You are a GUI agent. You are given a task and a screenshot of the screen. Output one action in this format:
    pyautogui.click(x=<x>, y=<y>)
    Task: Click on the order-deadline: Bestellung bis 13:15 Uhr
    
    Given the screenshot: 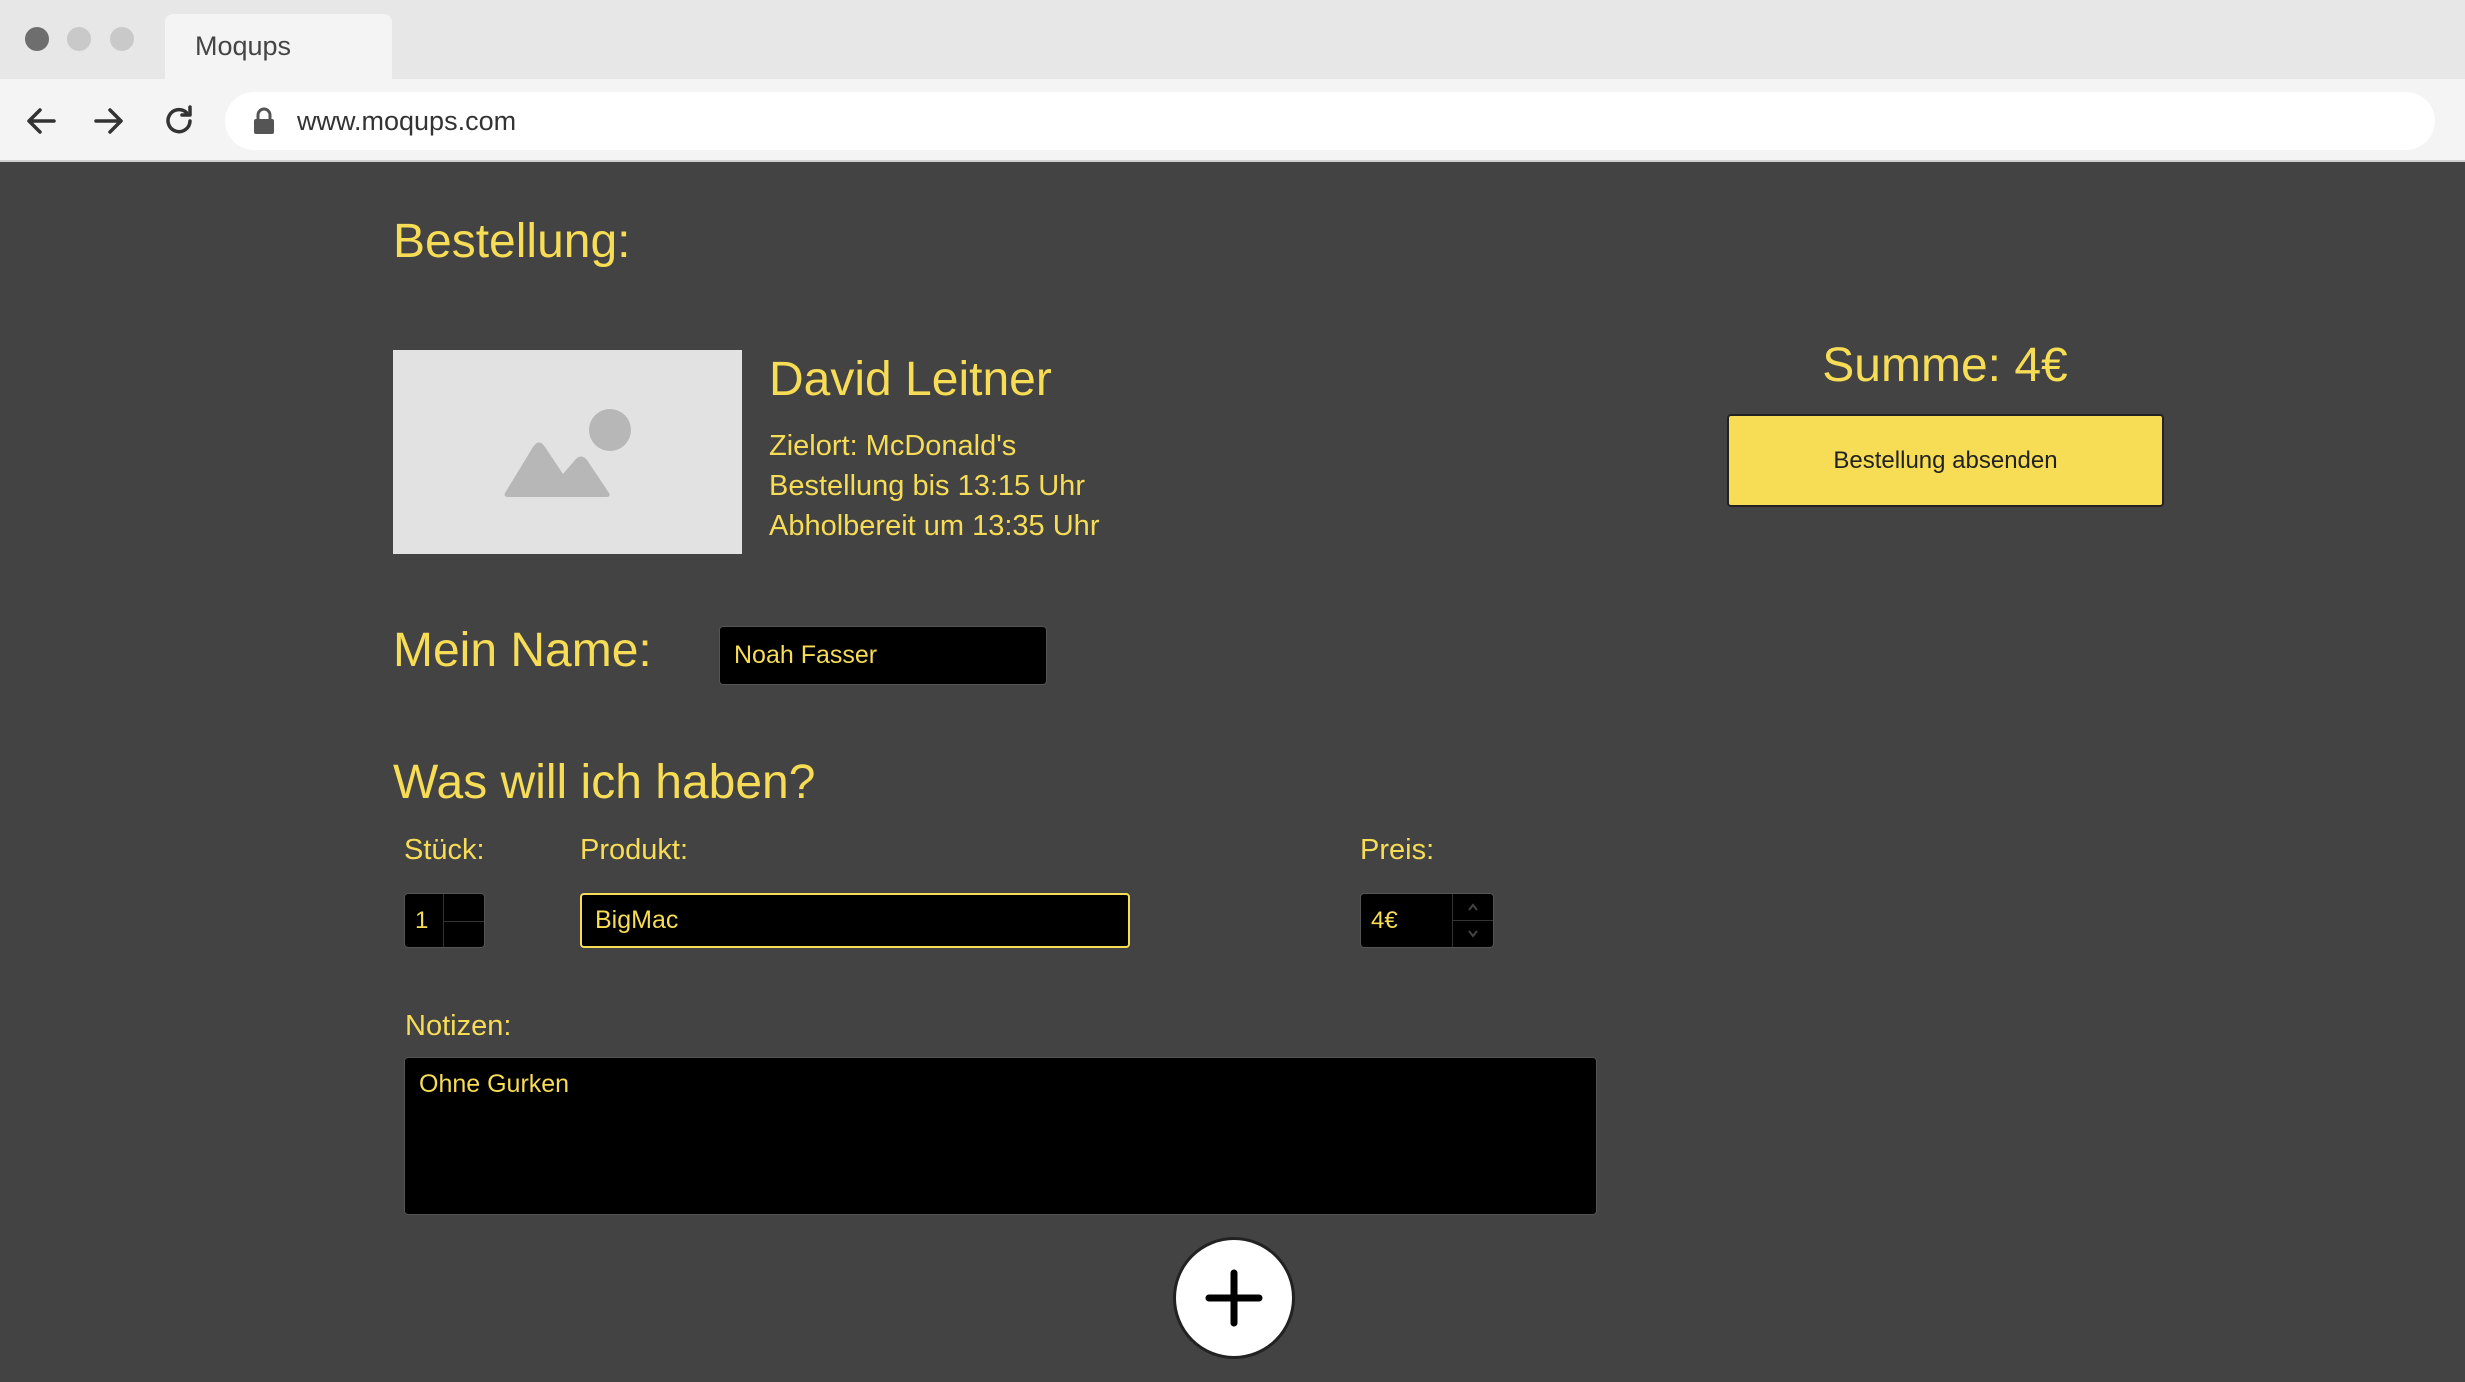 What is the action you would take?
    pyautogui.click(x=927, y=486)
    